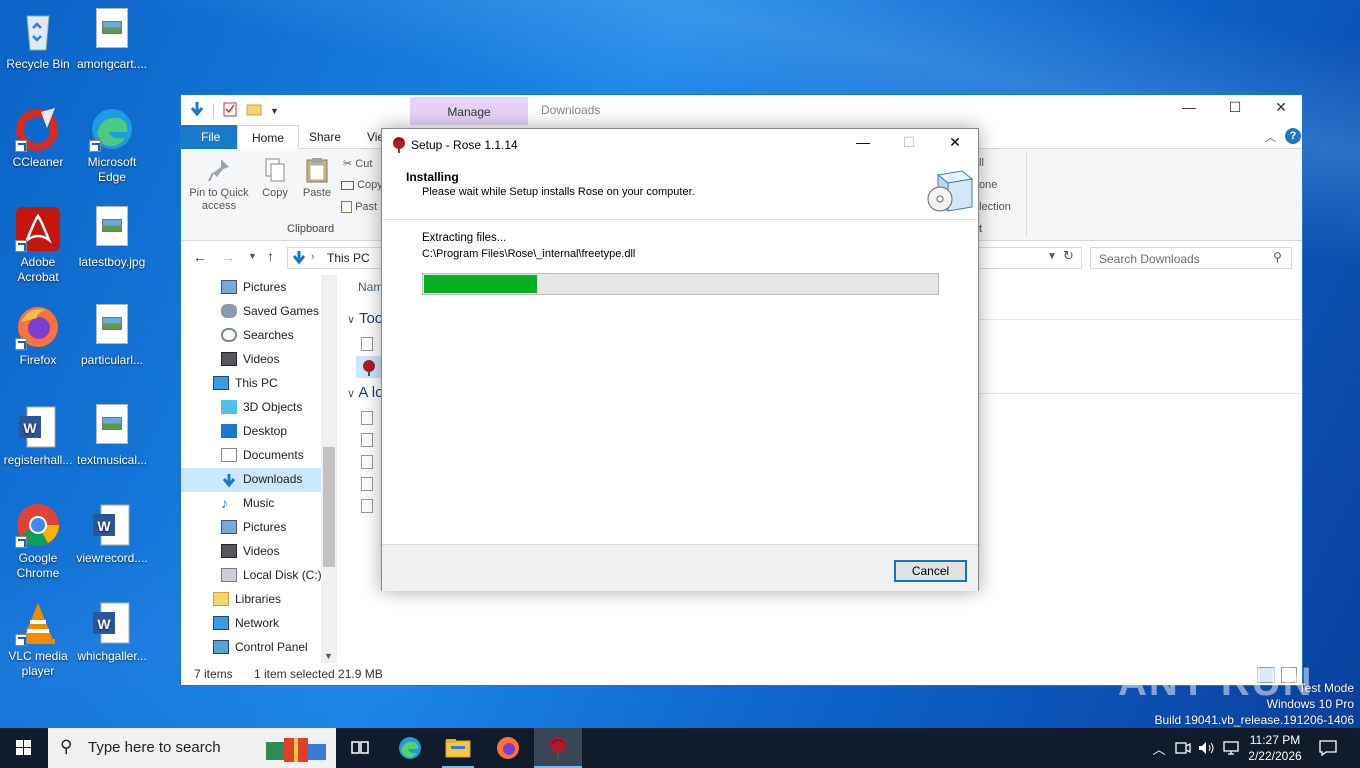 The image size is (1360, 768). Describe the element at coordinates (370, 287) in the screenshot. I see `column-header-name: Nam` at that location.